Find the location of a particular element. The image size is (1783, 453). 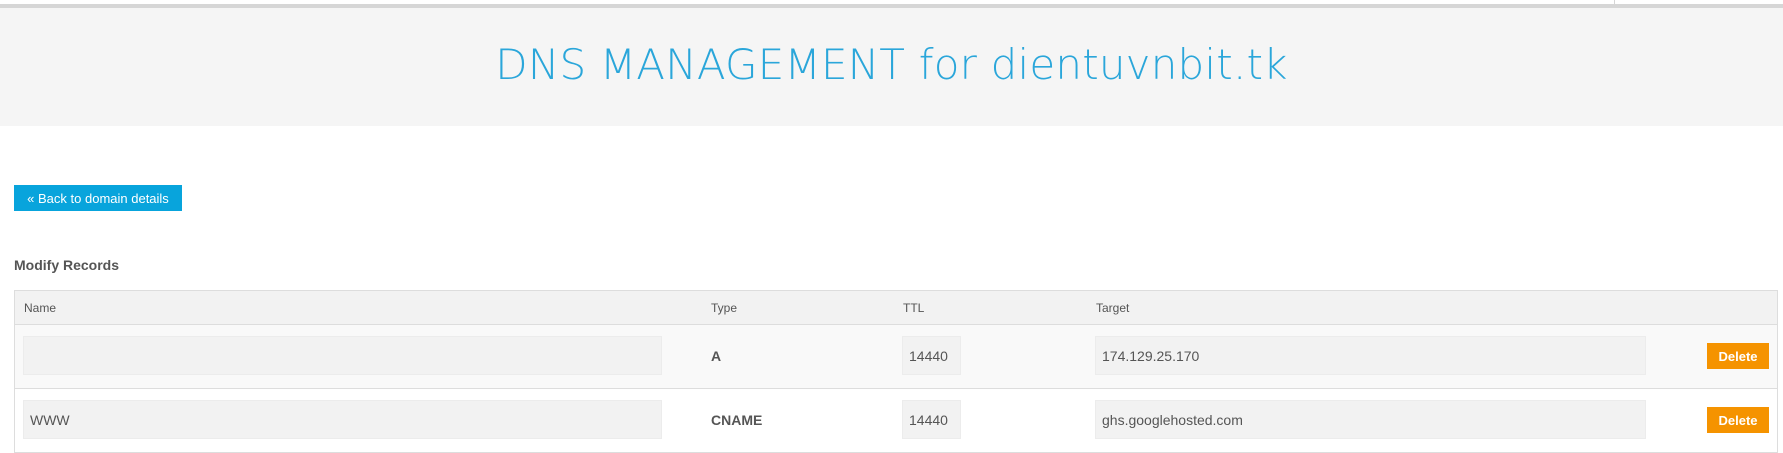

column-header-target: Target is located at coordinates (1113, 308).